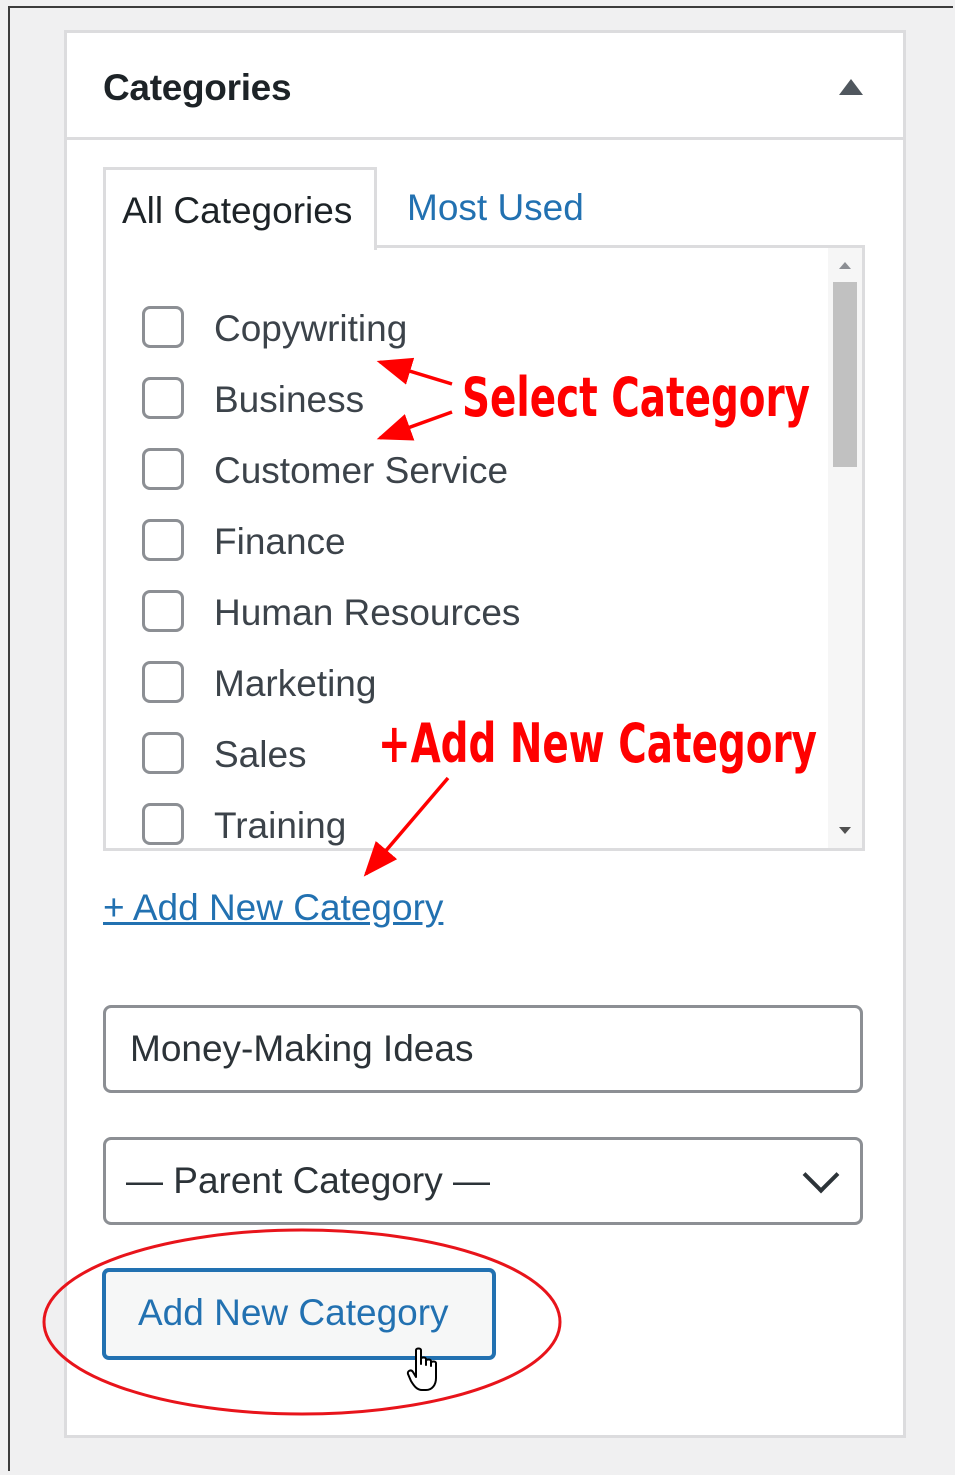 The image size is (955, 1475). I want to click on parent-category-select: — Parent Category —, so click(483, 1181).